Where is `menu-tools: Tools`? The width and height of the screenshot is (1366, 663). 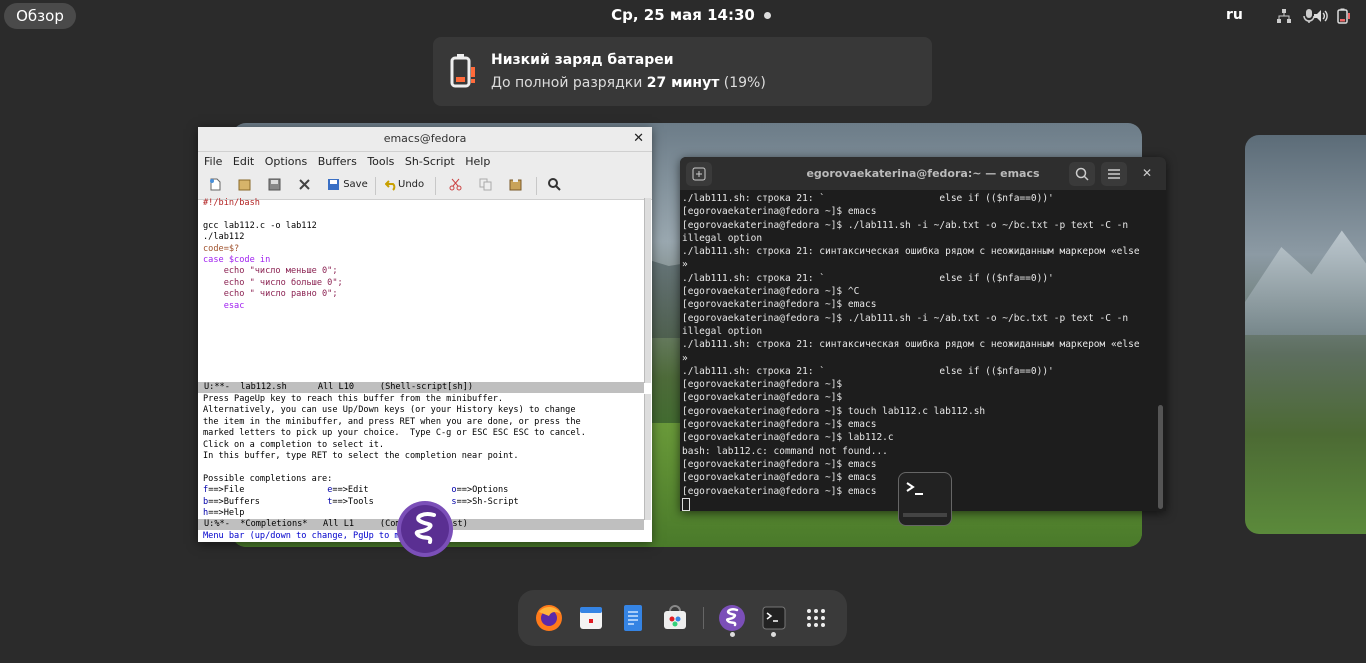 menu-tools: Tools is located at coordinates (380, 162).